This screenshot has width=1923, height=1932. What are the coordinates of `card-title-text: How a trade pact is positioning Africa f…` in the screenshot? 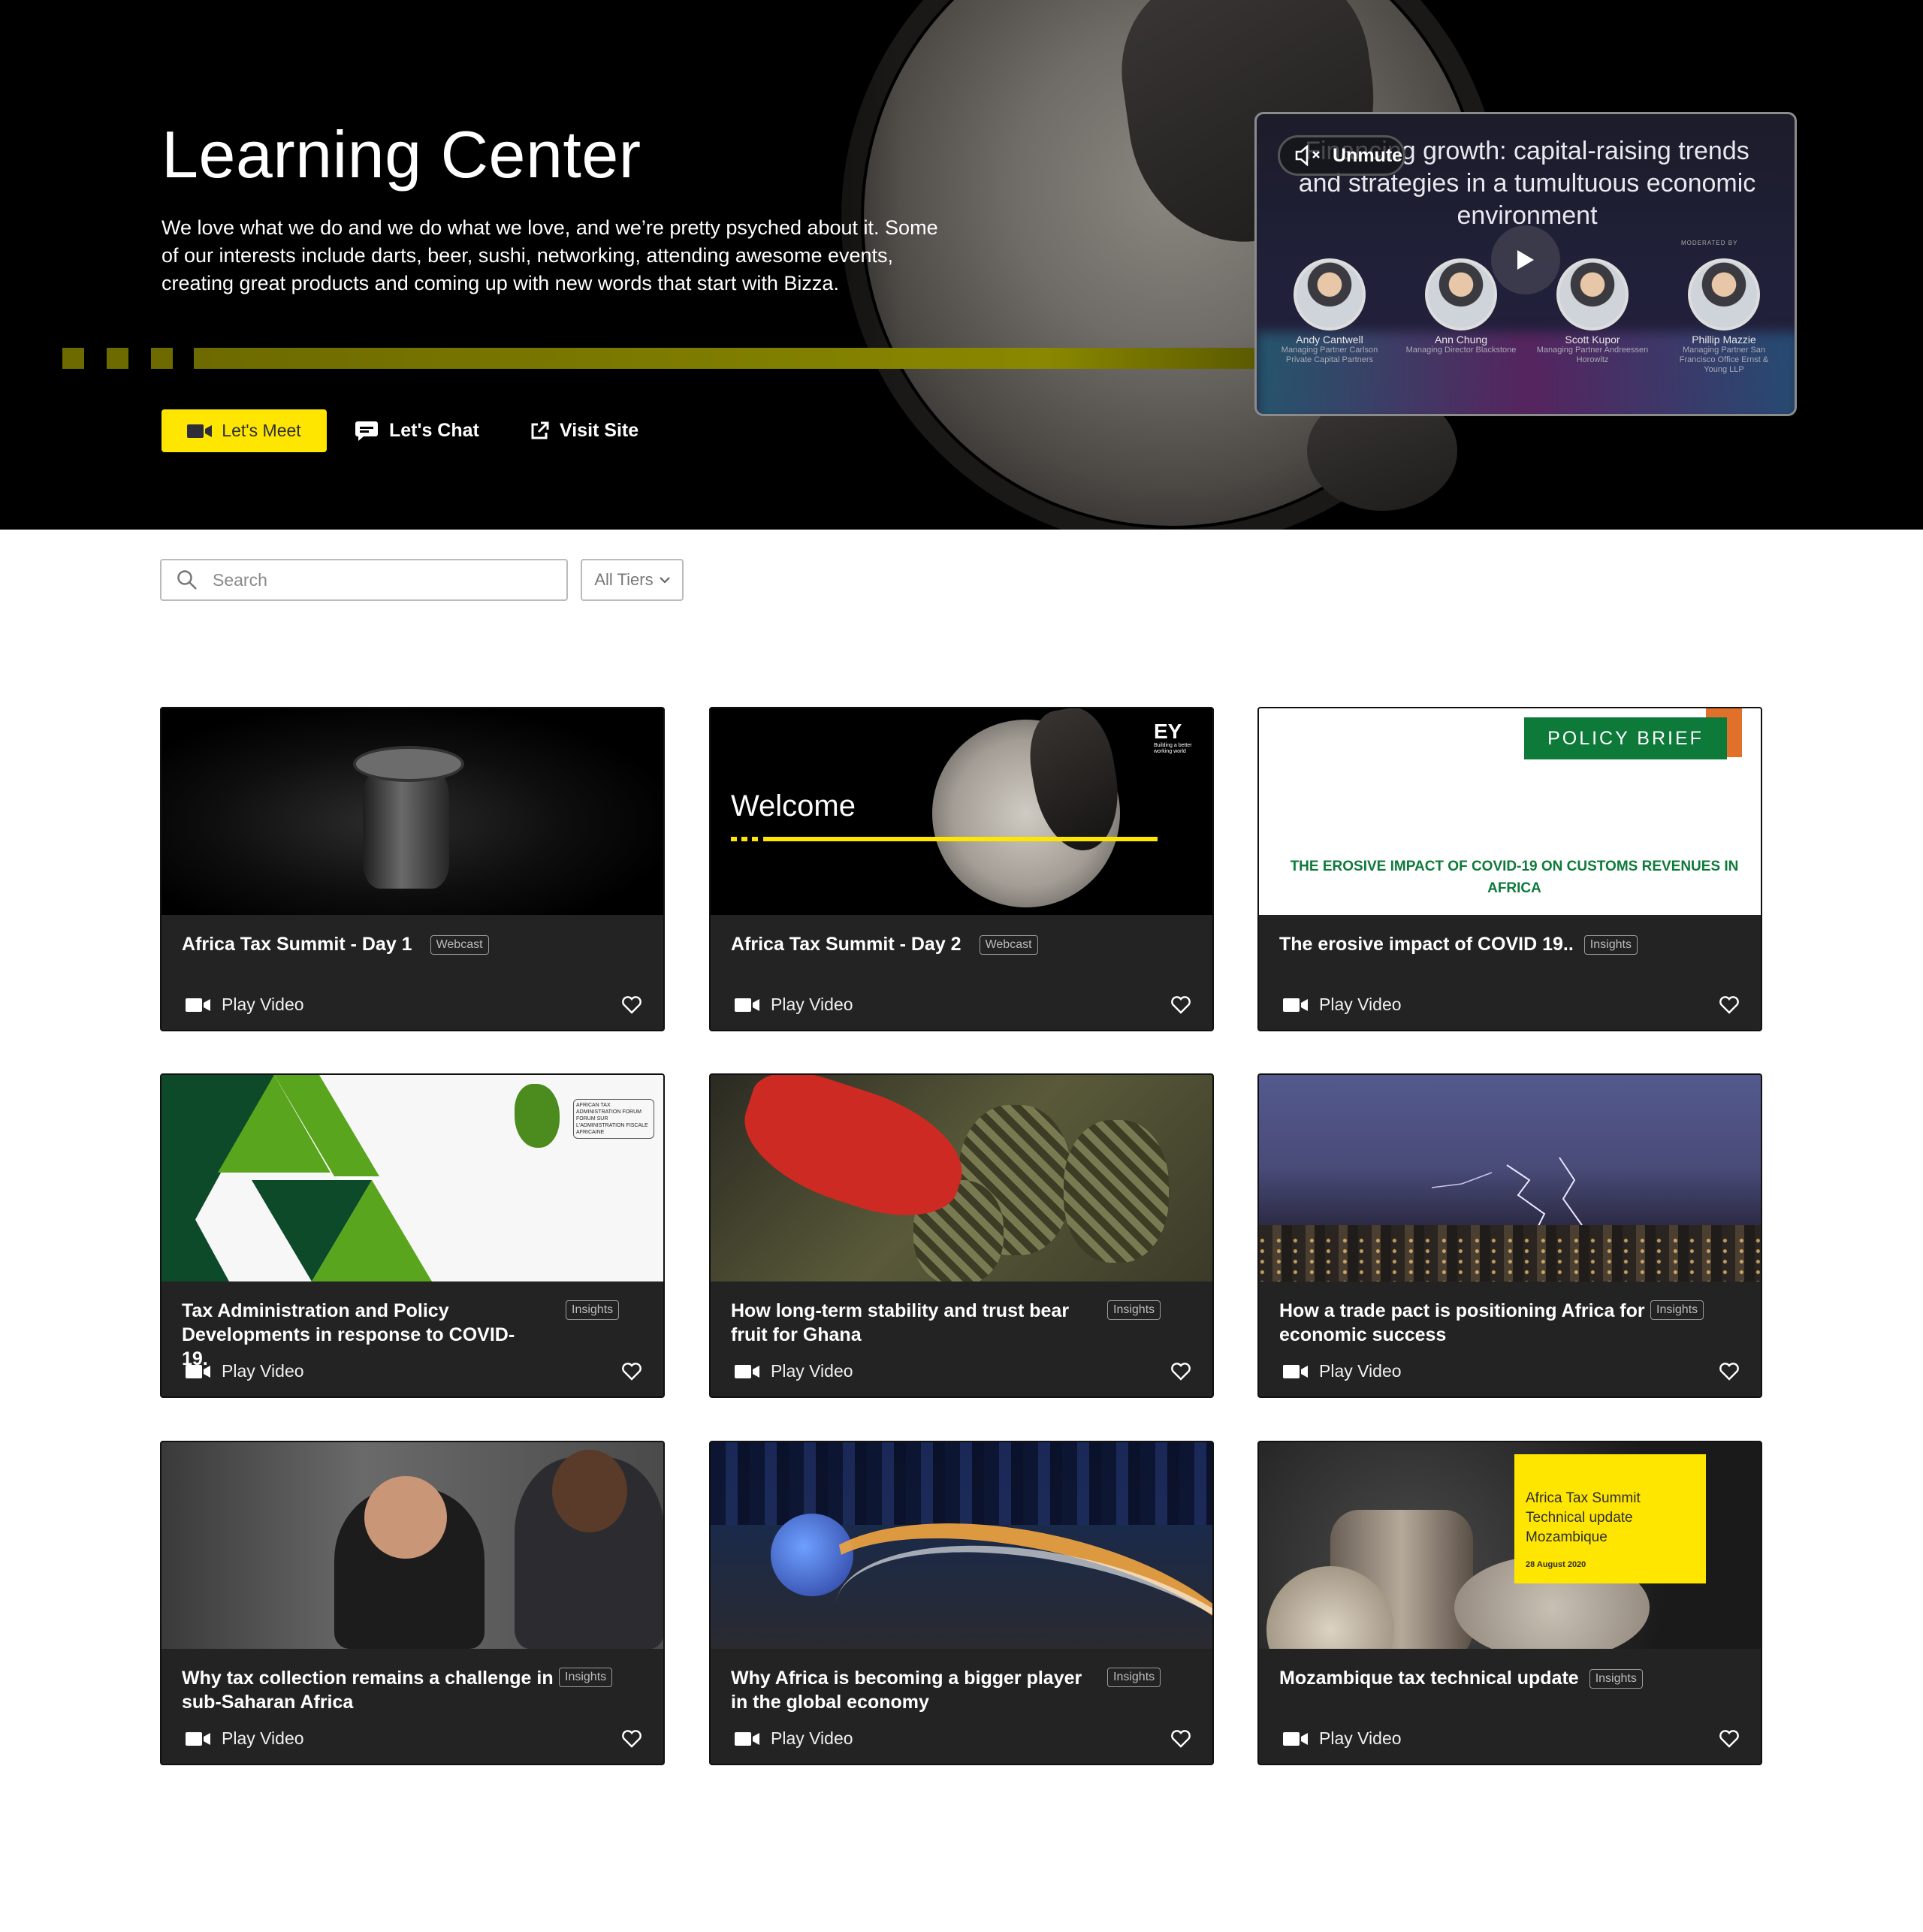 It's located at (1462, 1322).